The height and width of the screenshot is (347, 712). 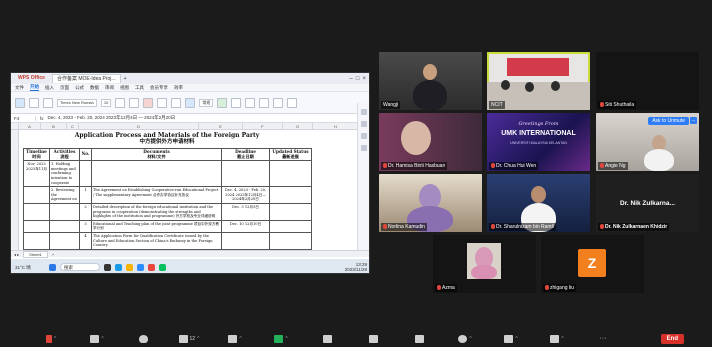 What do you see at coordinates (327, 338) in the screenshot?
I see `record-button` at bounding box center [327, 338].